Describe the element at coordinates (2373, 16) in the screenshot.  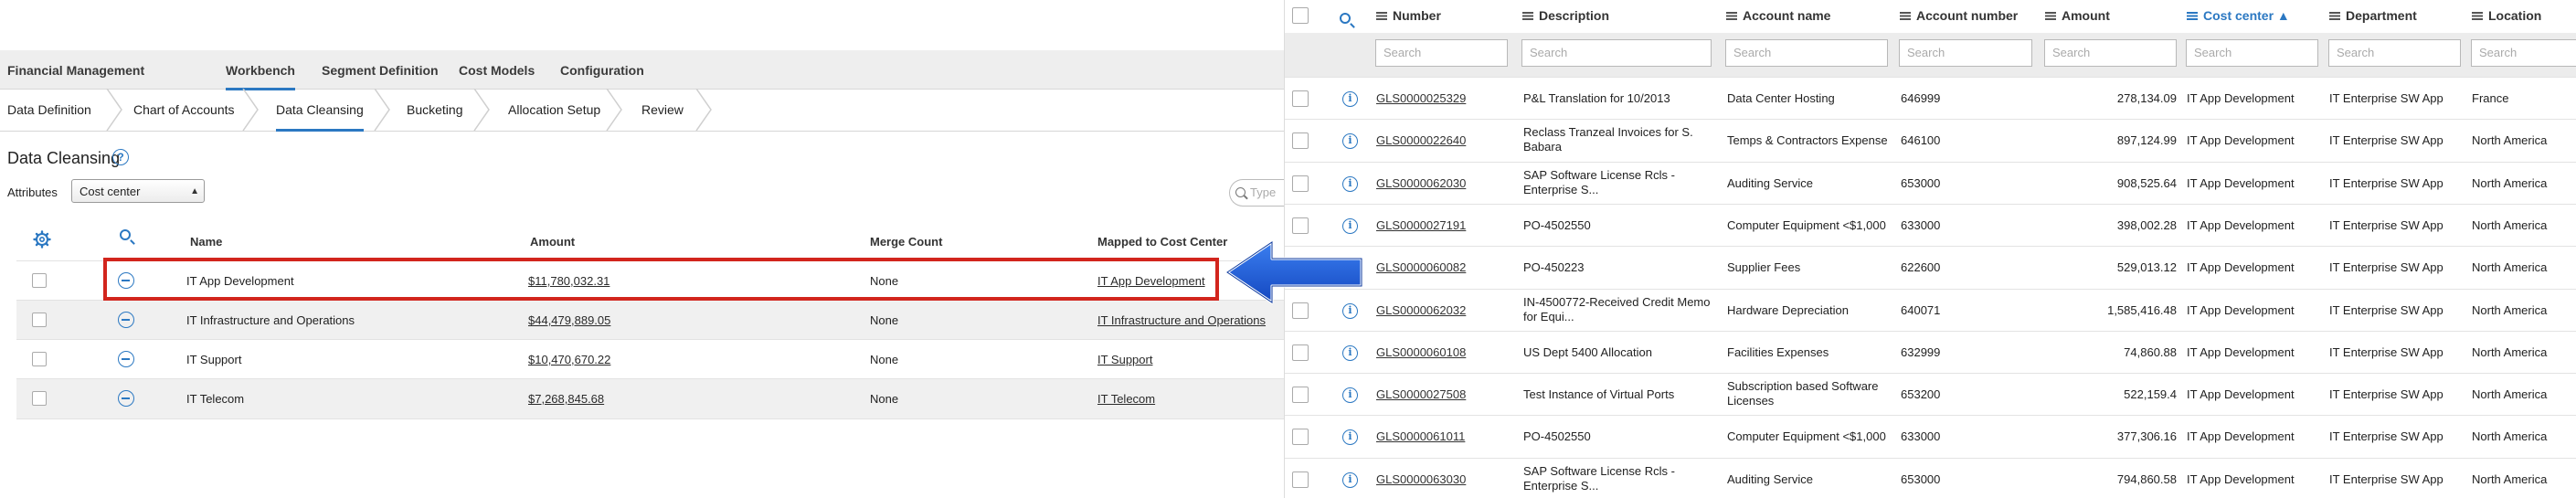
I see `header-department: Department` at that location.